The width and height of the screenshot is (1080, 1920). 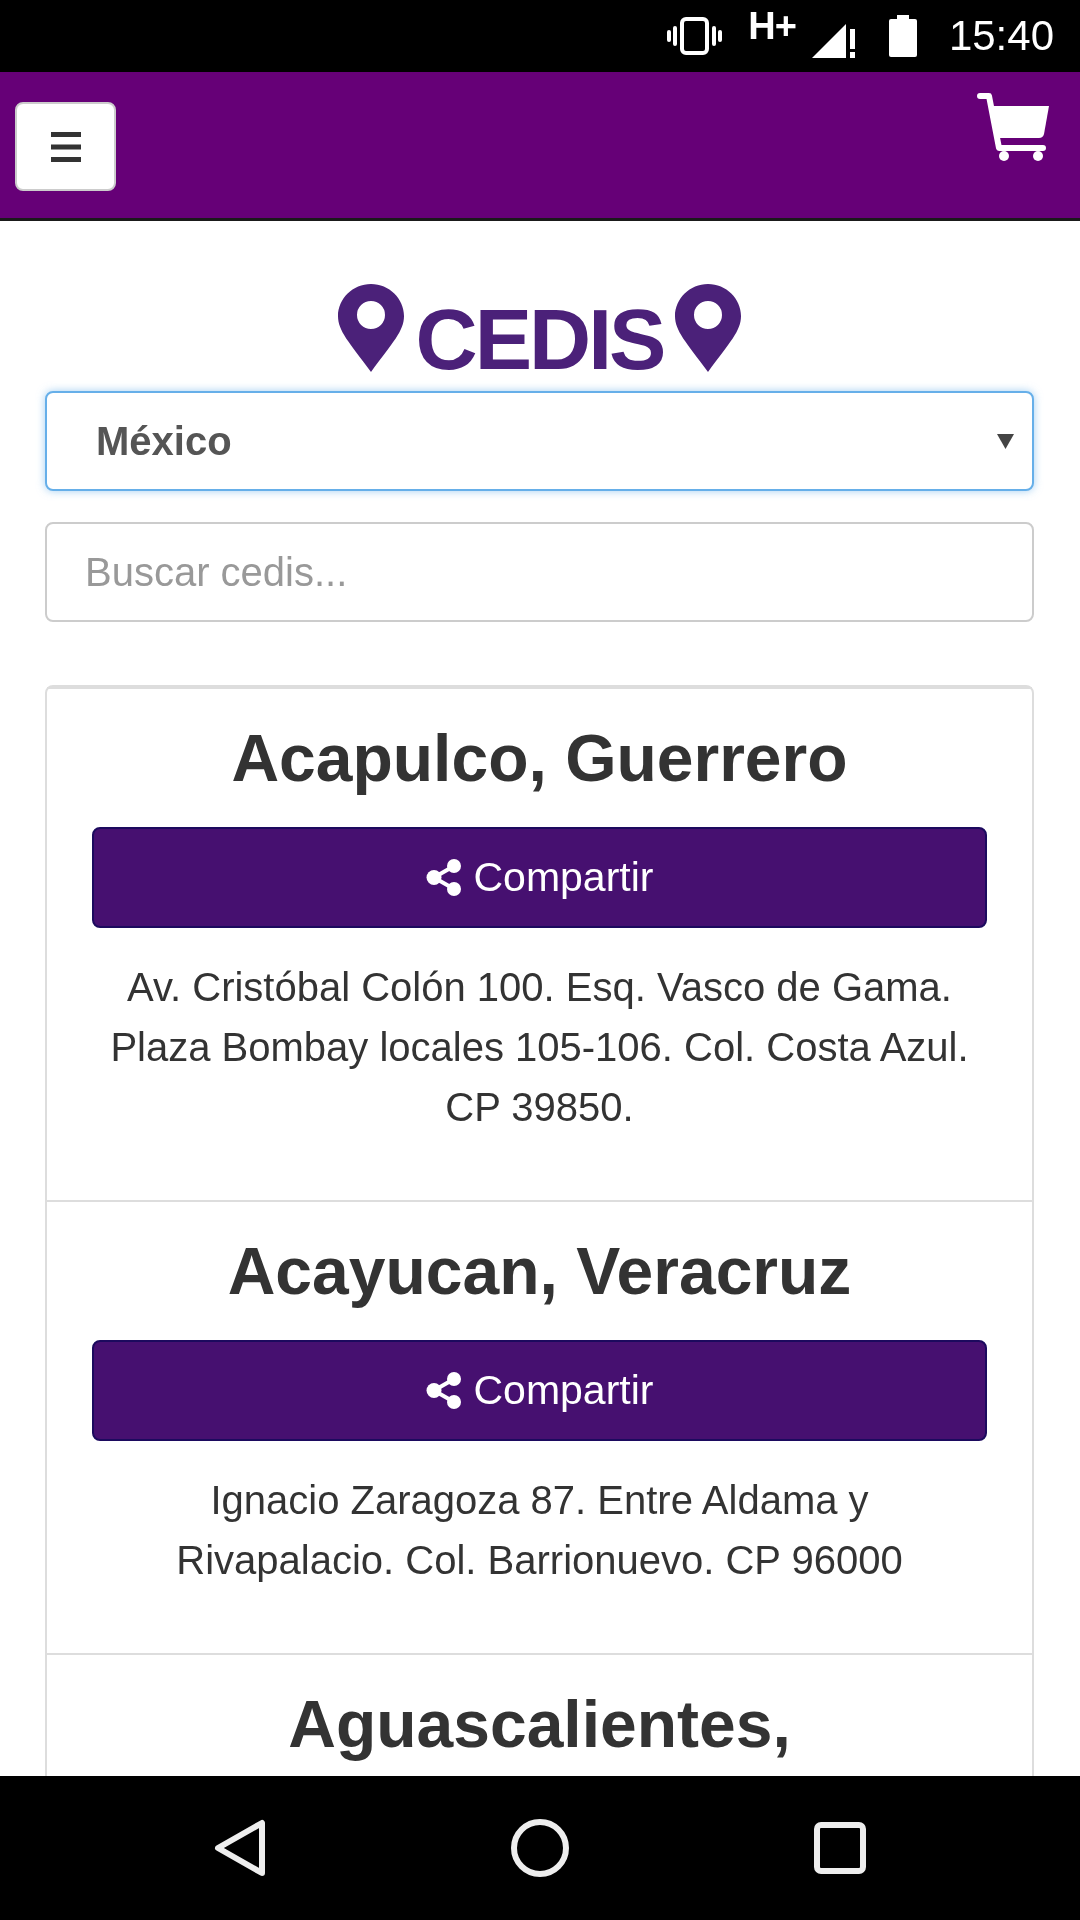 I want to click on menu-button, so click(x=65, y=146).